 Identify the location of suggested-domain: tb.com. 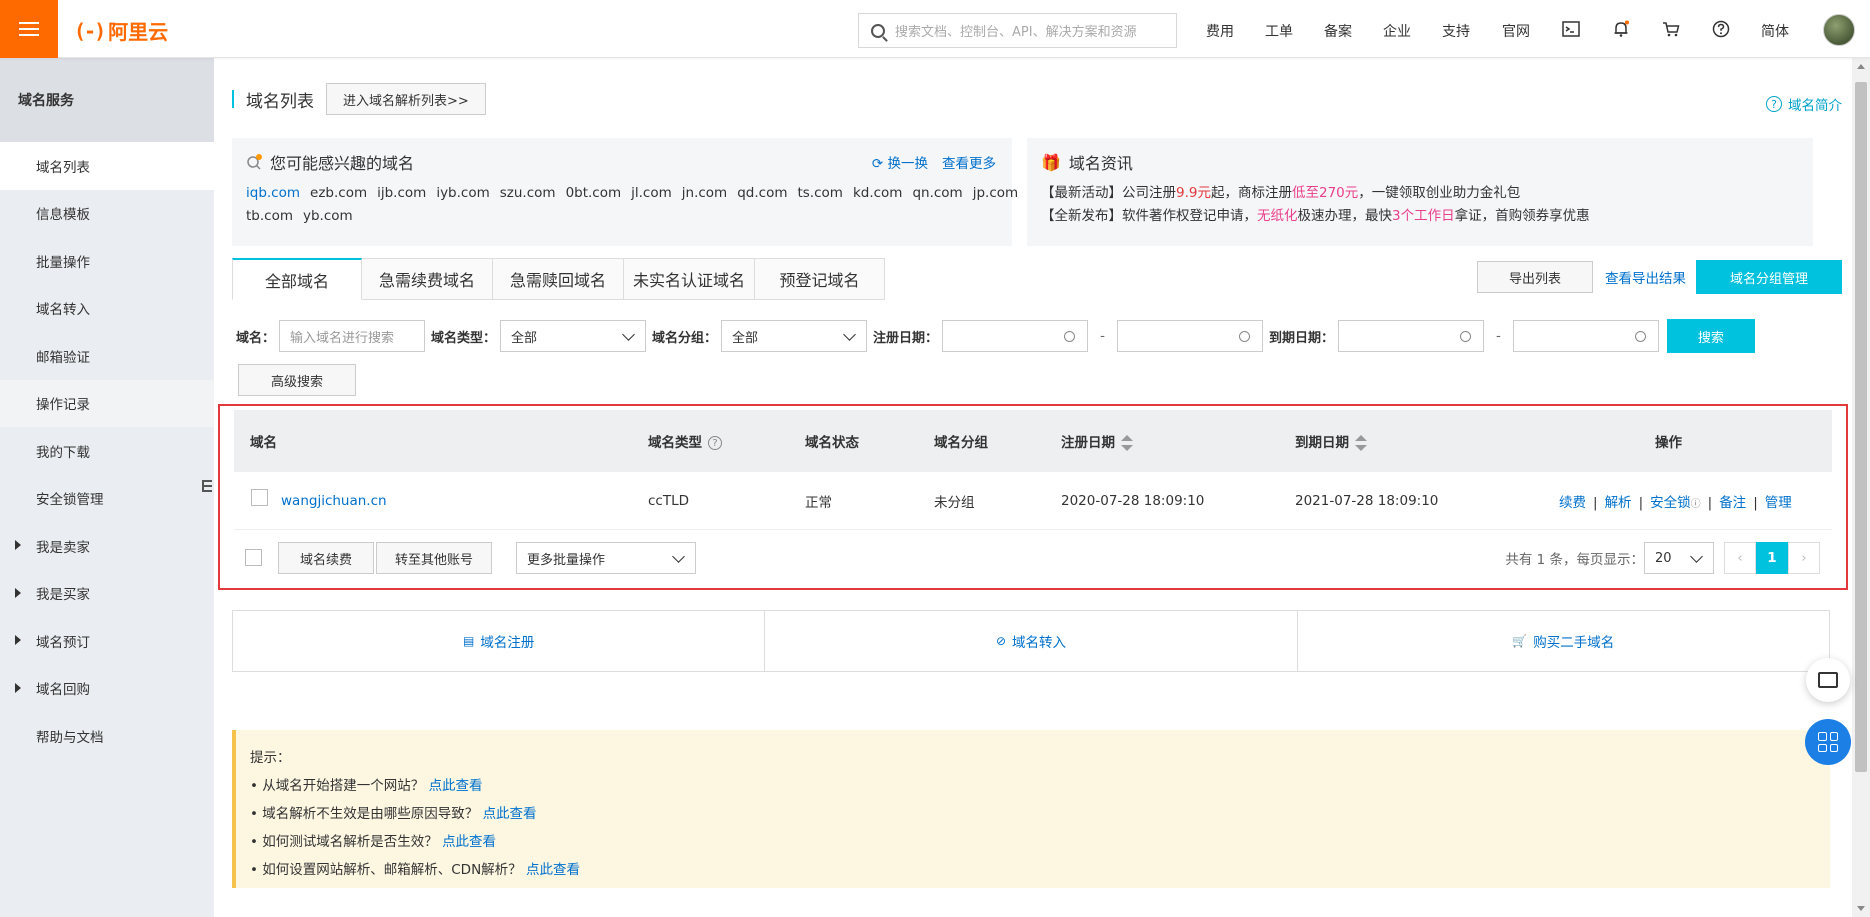
(269, 216).